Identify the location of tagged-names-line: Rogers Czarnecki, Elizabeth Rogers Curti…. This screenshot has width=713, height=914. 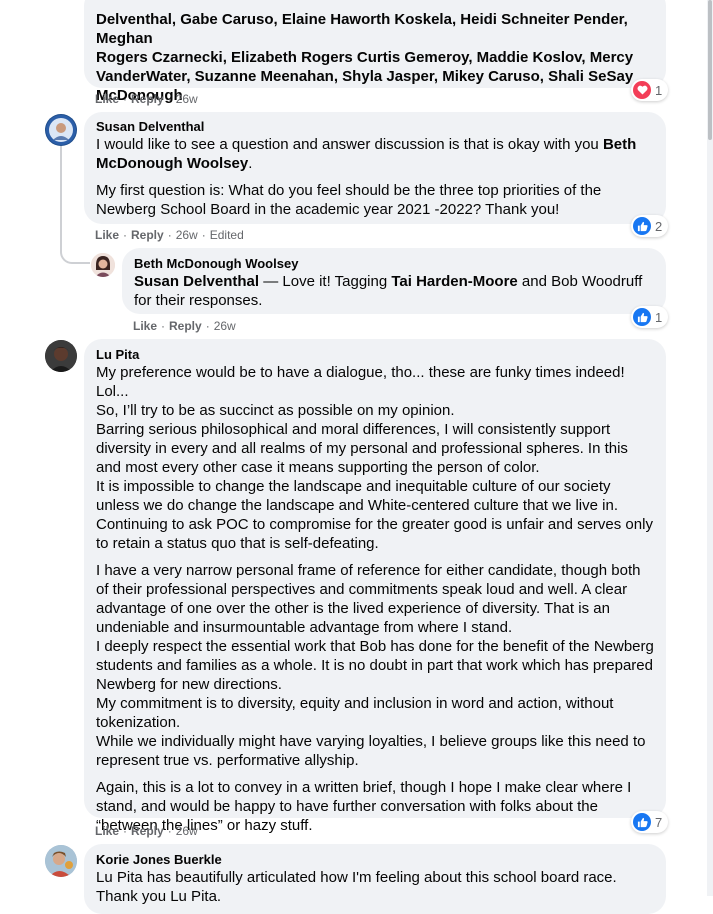
(375, 57).